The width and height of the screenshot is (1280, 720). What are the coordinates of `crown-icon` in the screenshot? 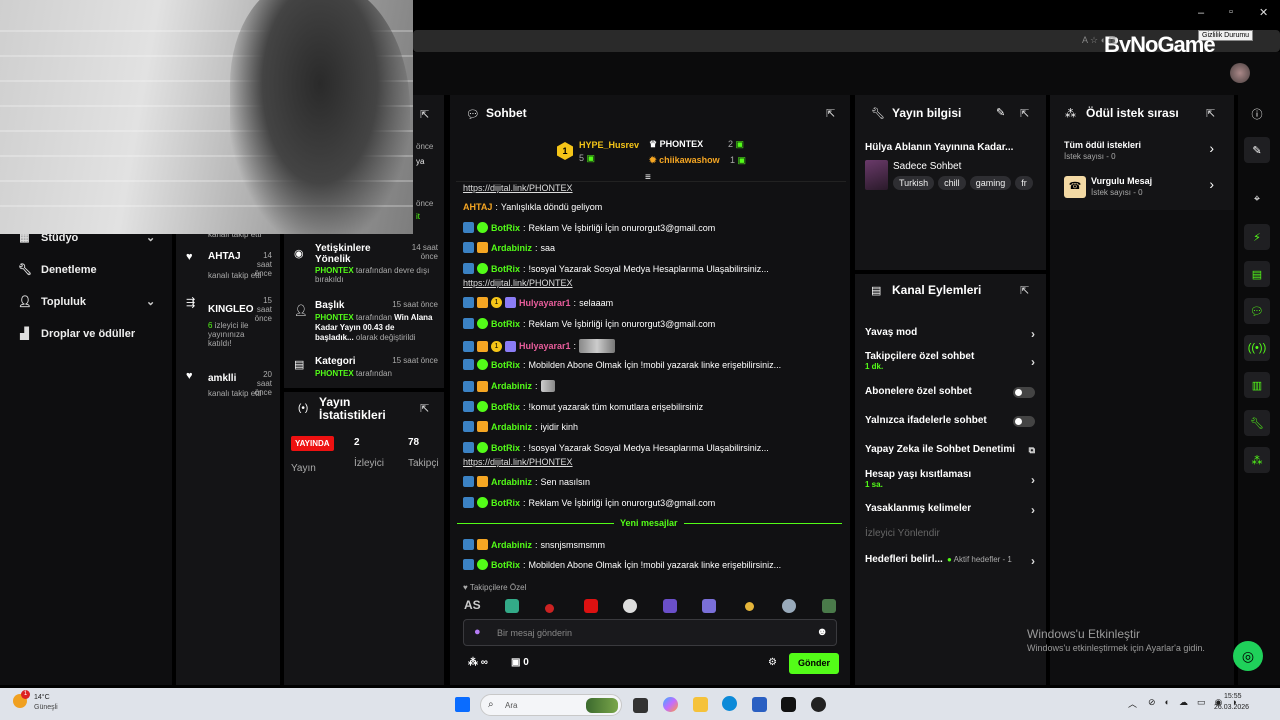 It's located at (482, 544).